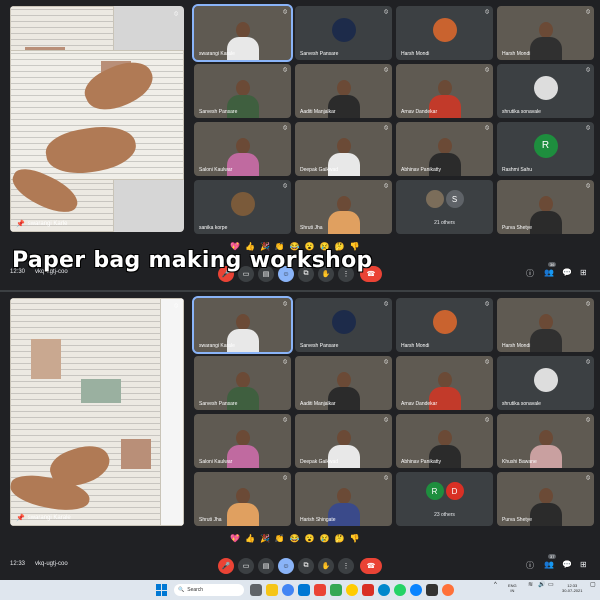 This screenshot has width=600, height=600. I want to click on chrome-icon, so click(288, 590).